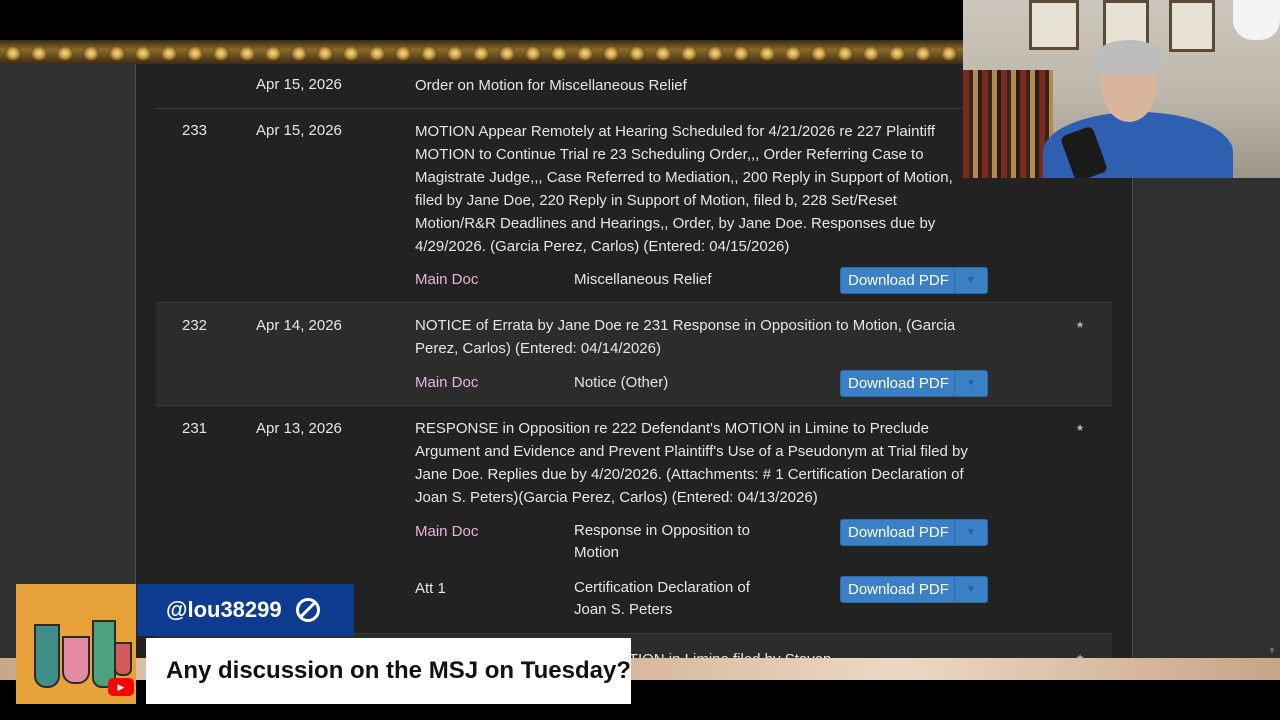  Describe the element at coordinates (1272, 650) in the screenshot. I see `scroll-down-icon: ▼` at that location.